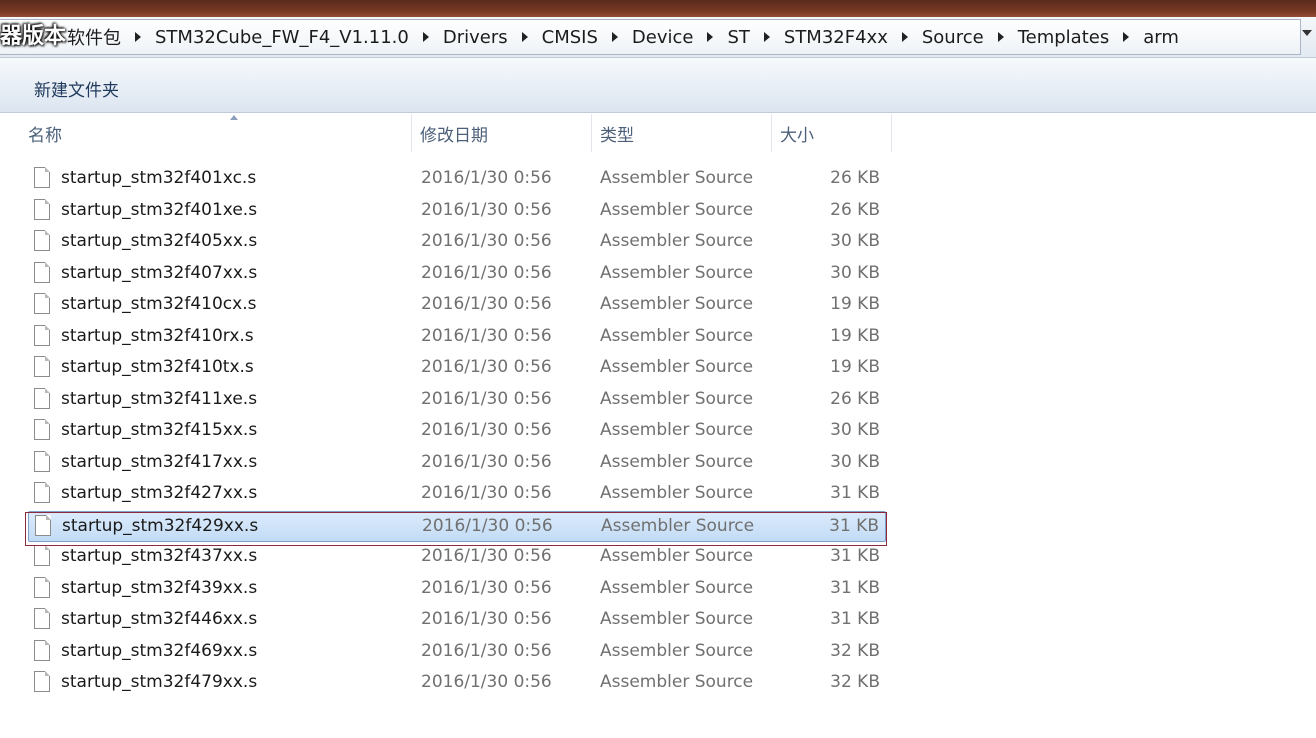 The width and height of the screenshot is (1316, 738). What do you see at coordinates (570, 37) in the screenshot?
I see `breadcrumb-item: CMSIS` at bounding box center [570, 37].